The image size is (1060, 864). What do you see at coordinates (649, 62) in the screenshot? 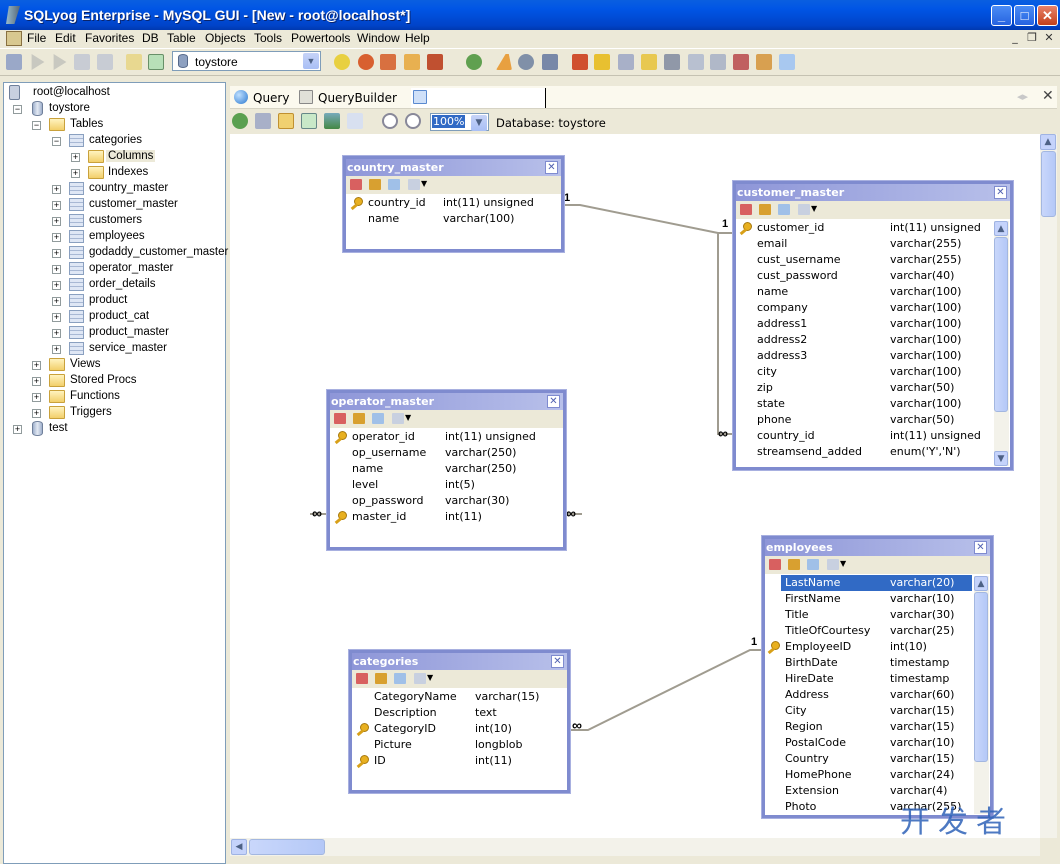
I see `import-data-icon` at bounding box center [649, 62].